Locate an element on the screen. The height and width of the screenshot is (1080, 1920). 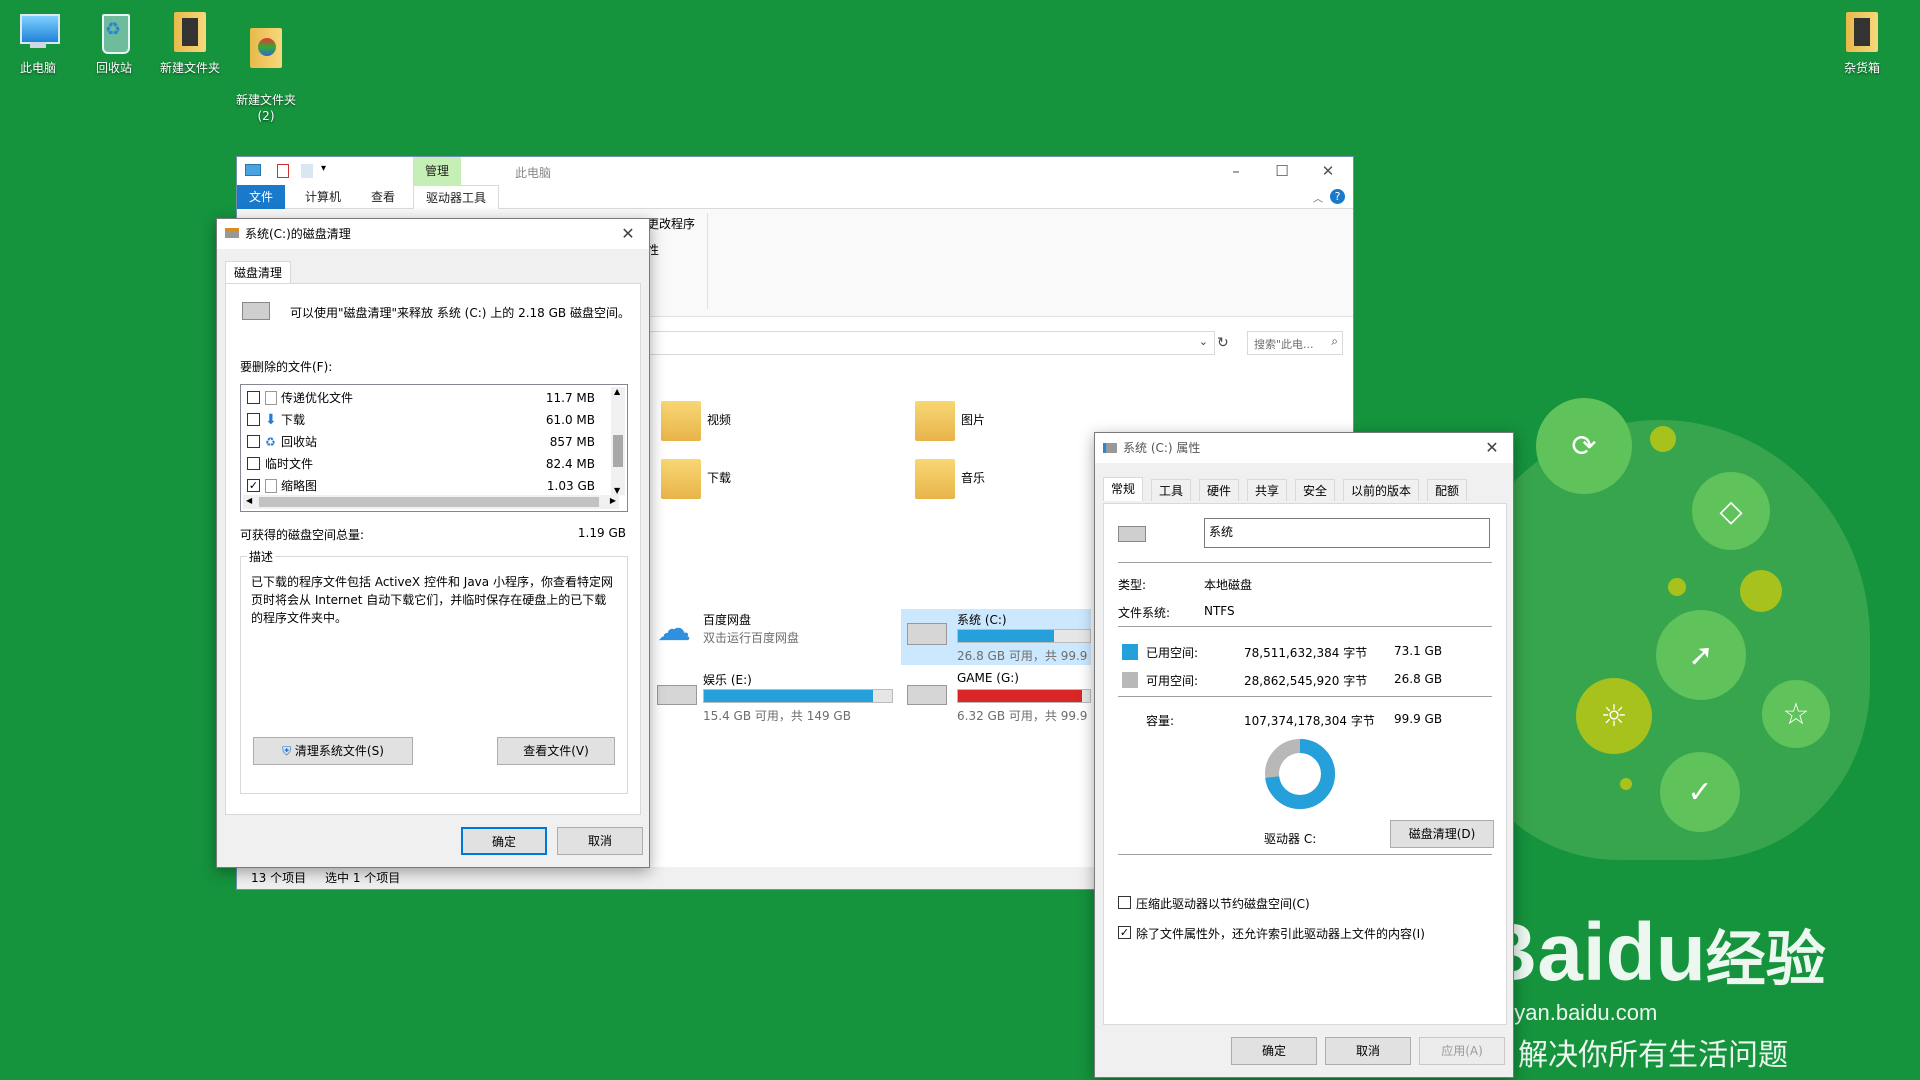
recycle-bin-icon is located at coordinates (114, 32).